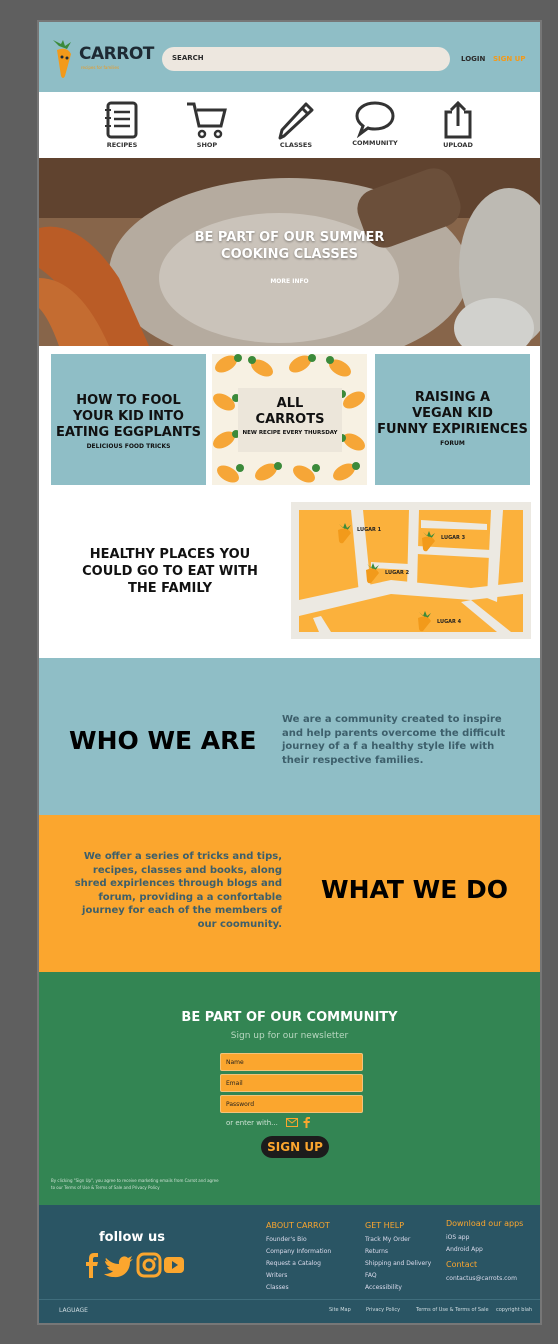  Describe the element at coordinates (452, 443) in the screenshot. I see `card-subtitle: FORUM` at that location.